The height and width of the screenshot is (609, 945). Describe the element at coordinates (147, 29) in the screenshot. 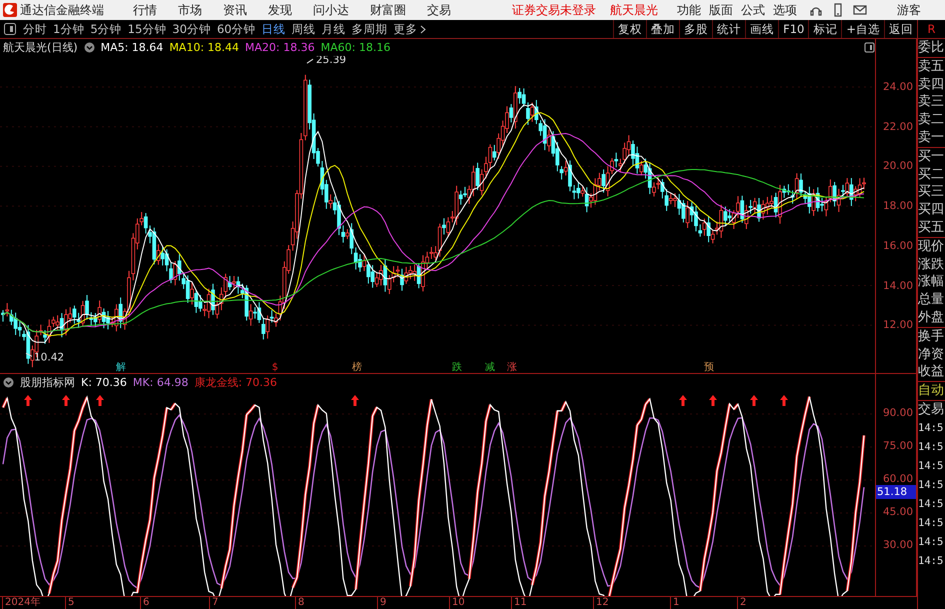

I see `period-tab: 15分钟` at that location.